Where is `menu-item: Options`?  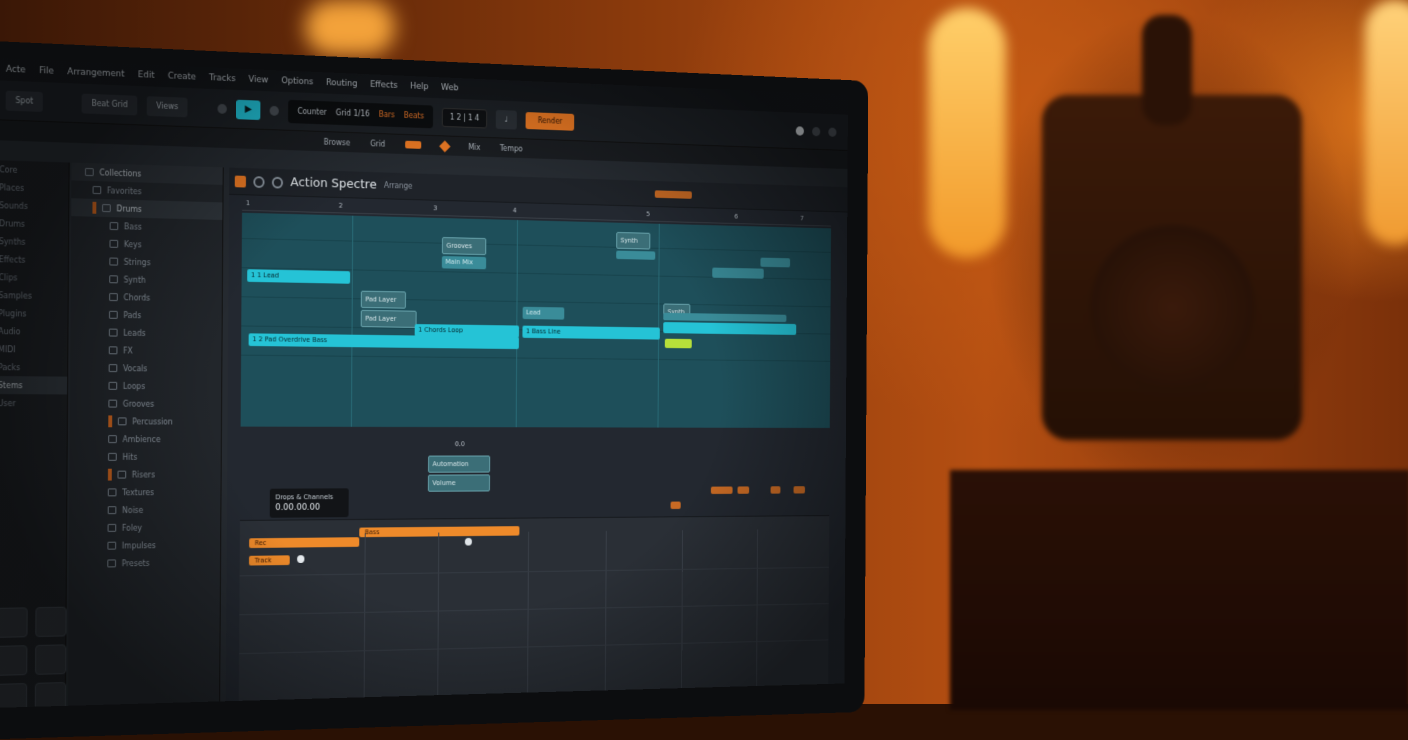 menu-item: Options is located at coordinates (297, 81).